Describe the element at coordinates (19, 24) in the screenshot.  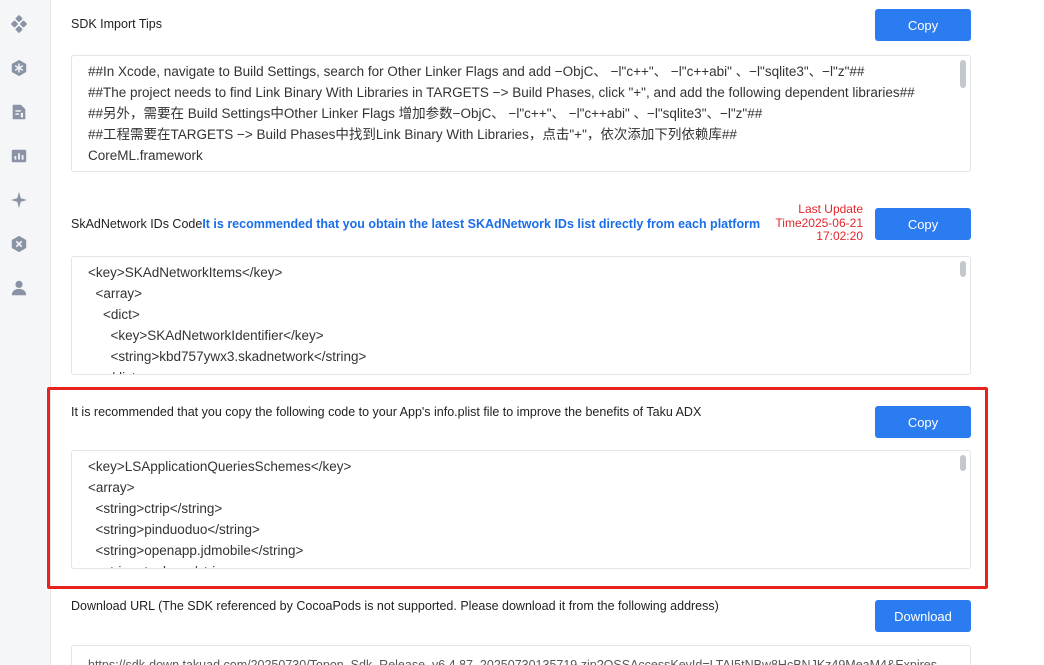
I see `puzzle-icon` at that location.